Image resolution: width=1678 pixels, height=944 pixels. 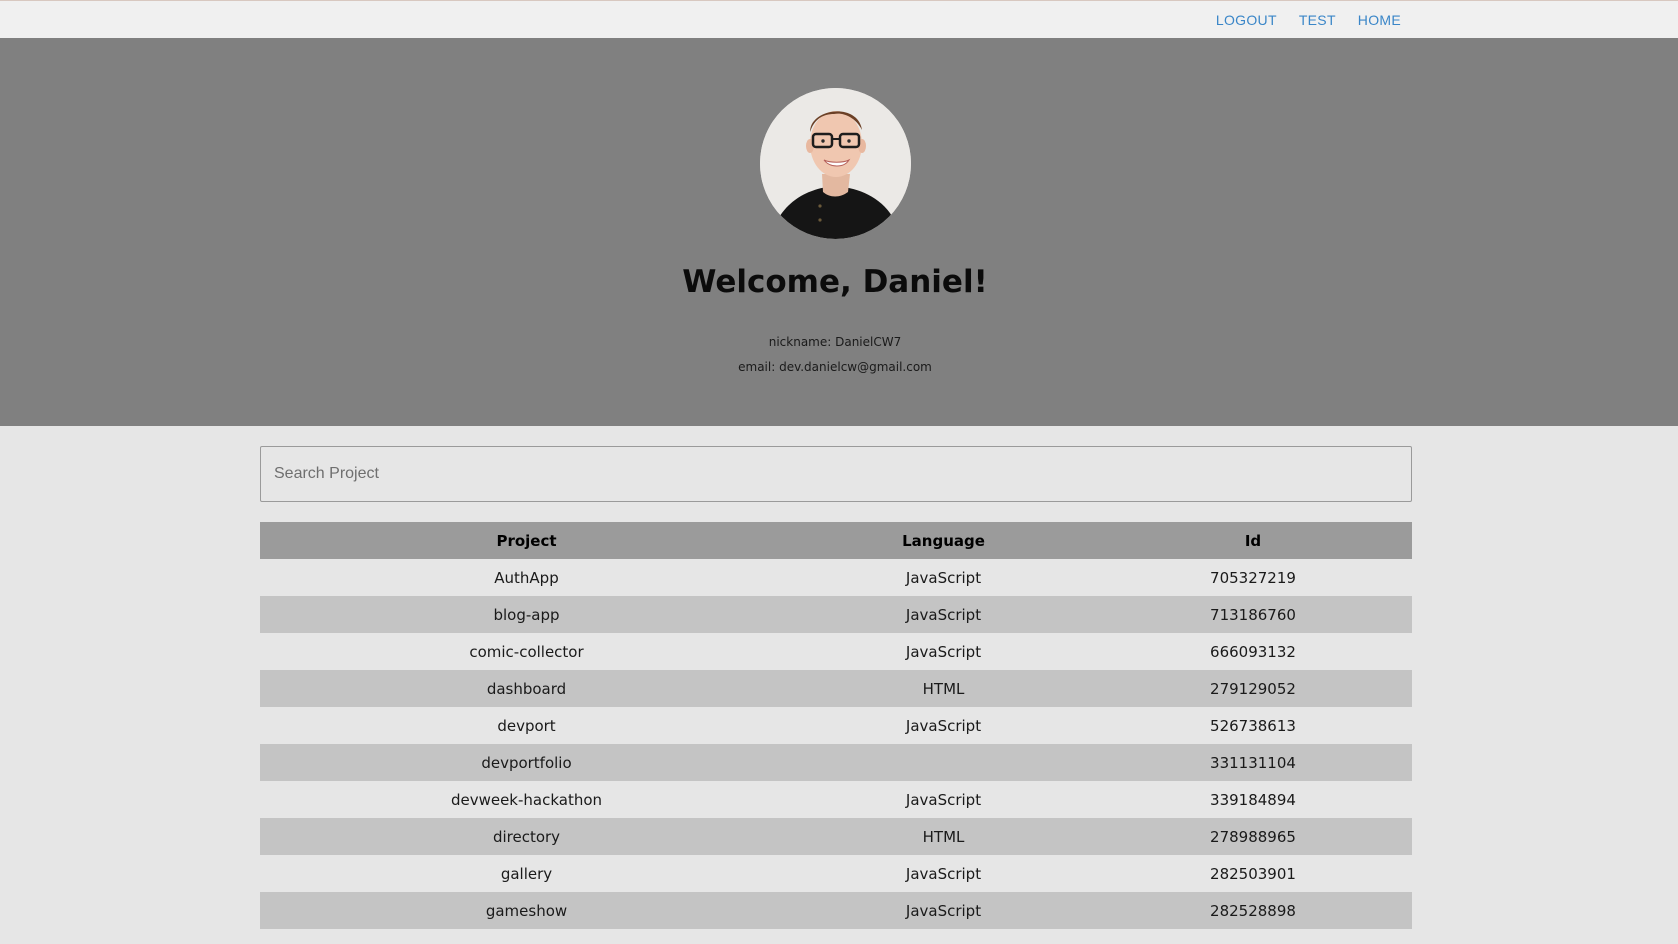 I want to click on table-row: comic-collector JavaScript 666093132, so click(x=836, y=651).